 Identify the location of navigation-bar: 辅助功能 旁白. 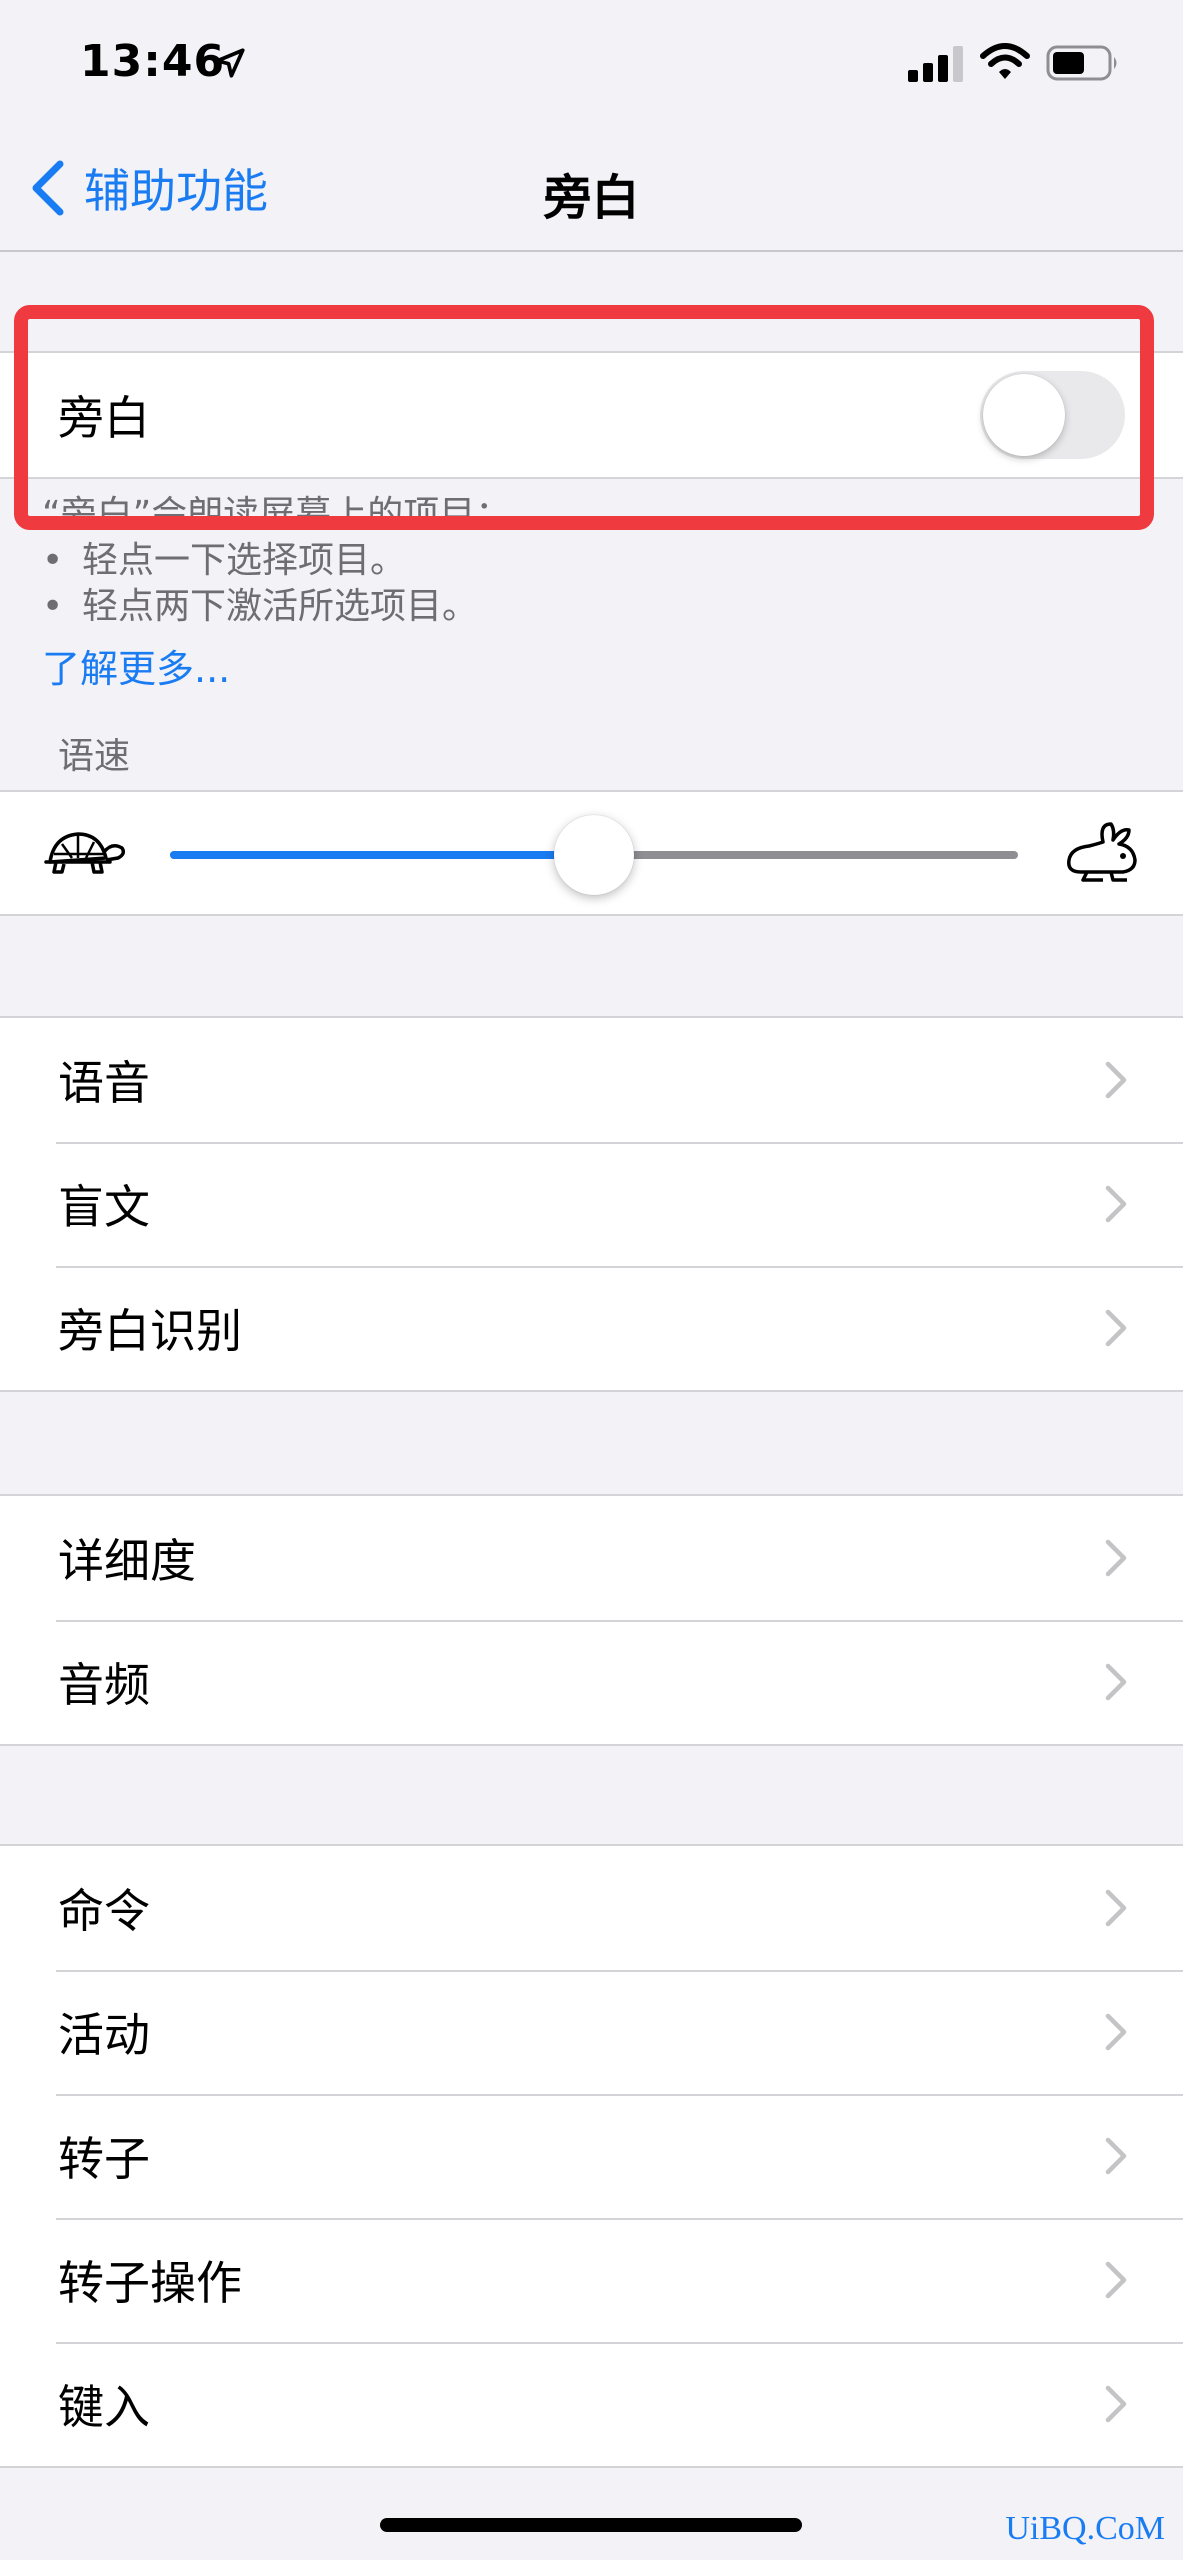
(591, 191).